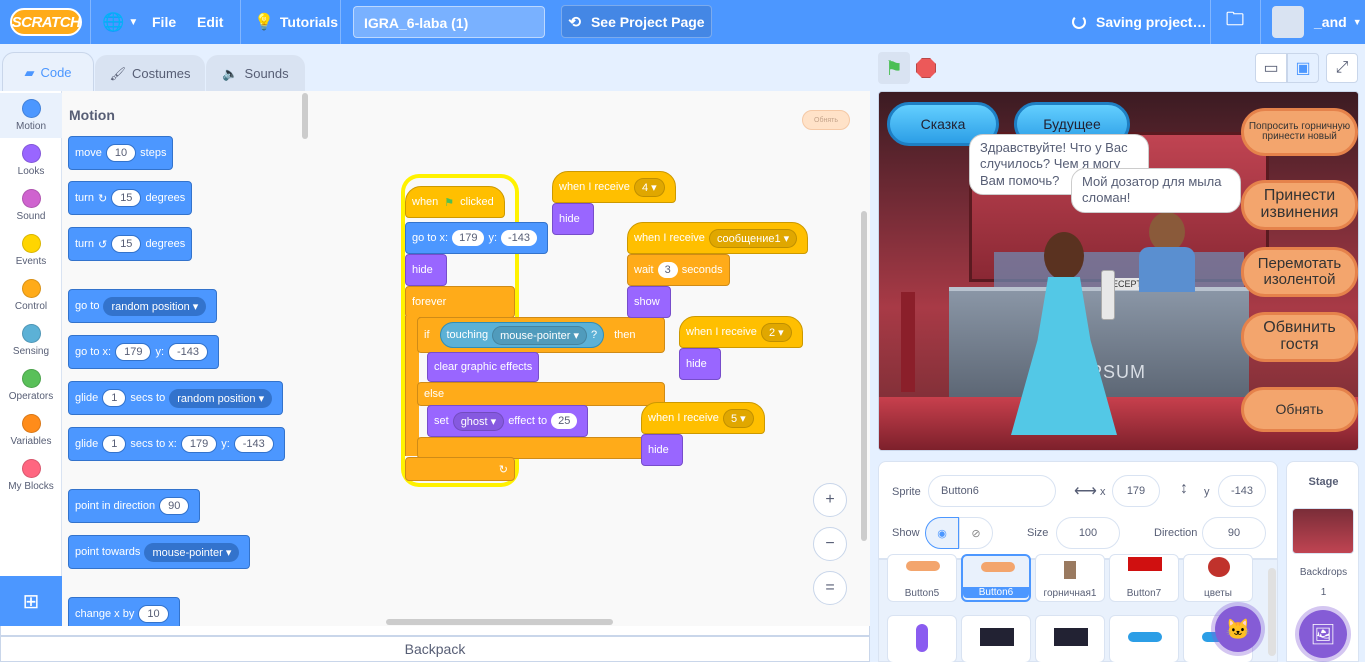  What do you see at coordinates (455, 202) in the screenshot?
I see `block-when-flag-clicked: when ⚑ clicked` at bounding box center [455, 202].